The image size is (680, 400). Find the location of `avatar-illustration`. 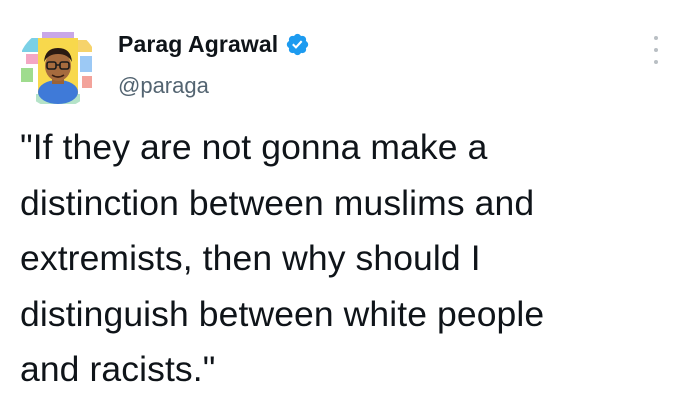

avatar-illustration is located at coordinates (58, 68).